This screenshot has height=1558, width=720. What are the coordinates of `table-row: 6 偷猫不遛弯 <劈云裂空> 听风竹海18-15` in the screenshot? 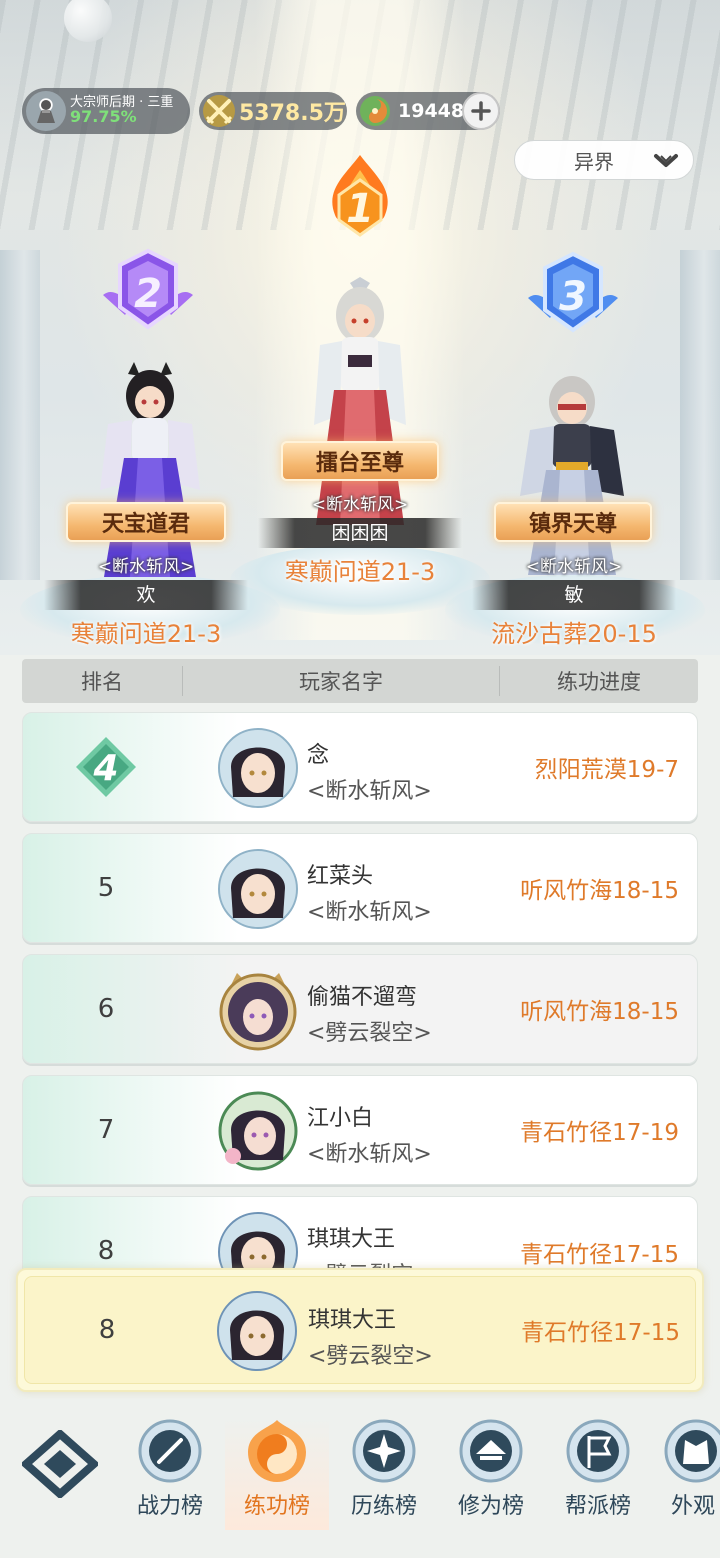 It's located at (360, 1009).